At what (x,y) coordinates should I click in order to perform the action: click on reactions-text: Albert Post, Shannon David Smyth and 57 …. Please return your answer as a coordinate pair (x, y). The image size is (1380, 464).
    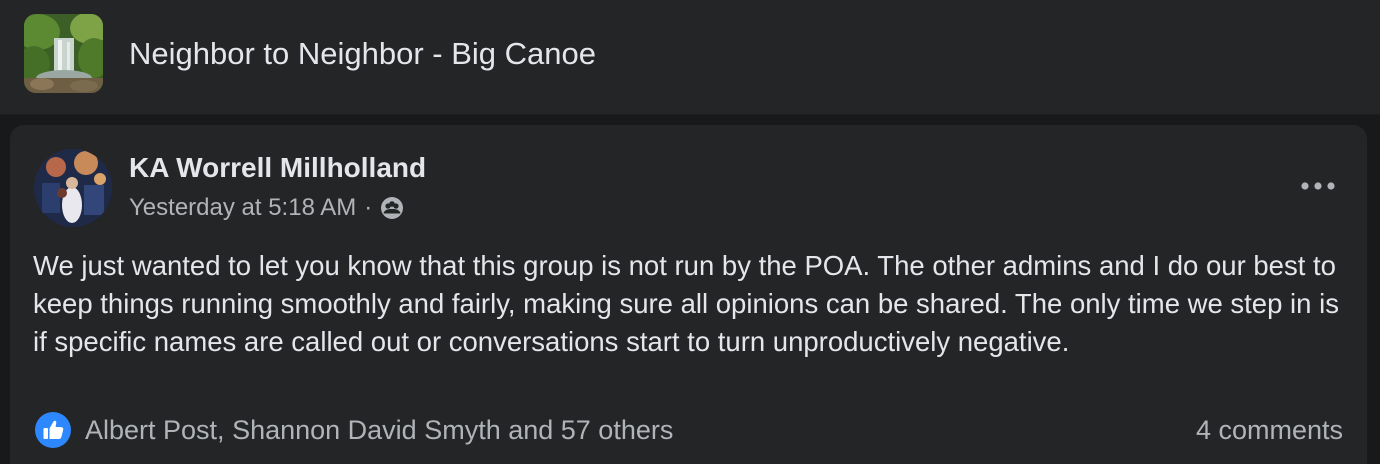
    Looking at the image, I should click on (379, 430).